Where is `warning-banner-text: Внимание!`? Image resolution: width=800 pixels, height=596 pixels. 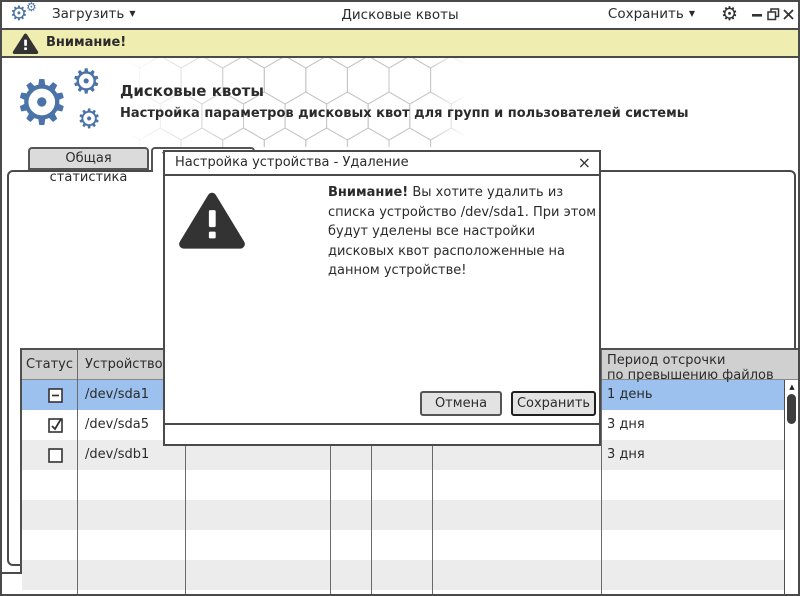
warning-banner-text: Внимание! is located at coordinates (86, 42).